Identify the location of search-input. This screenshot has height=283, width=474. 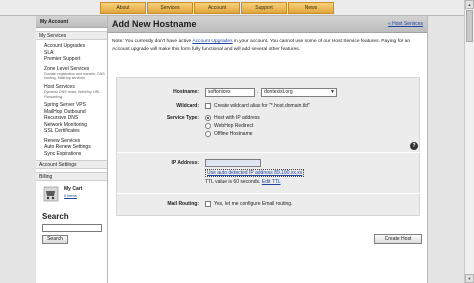
(72, 228).